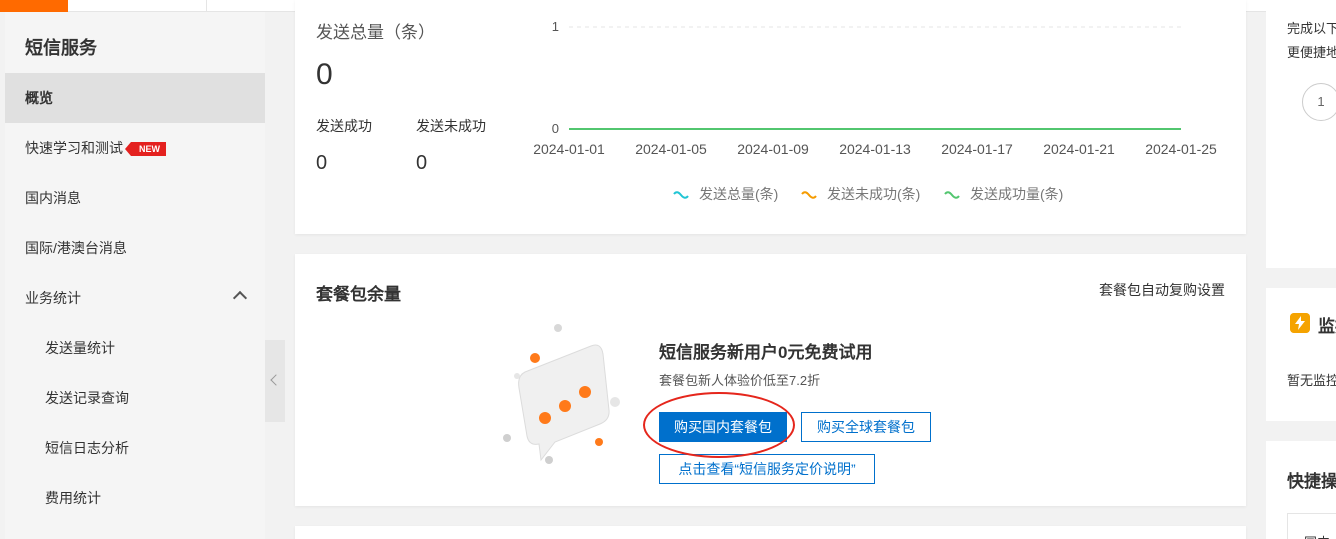 This screenshot has height=539, width=1336. I want to click on y-tick-label: 0, so click(555, 128).